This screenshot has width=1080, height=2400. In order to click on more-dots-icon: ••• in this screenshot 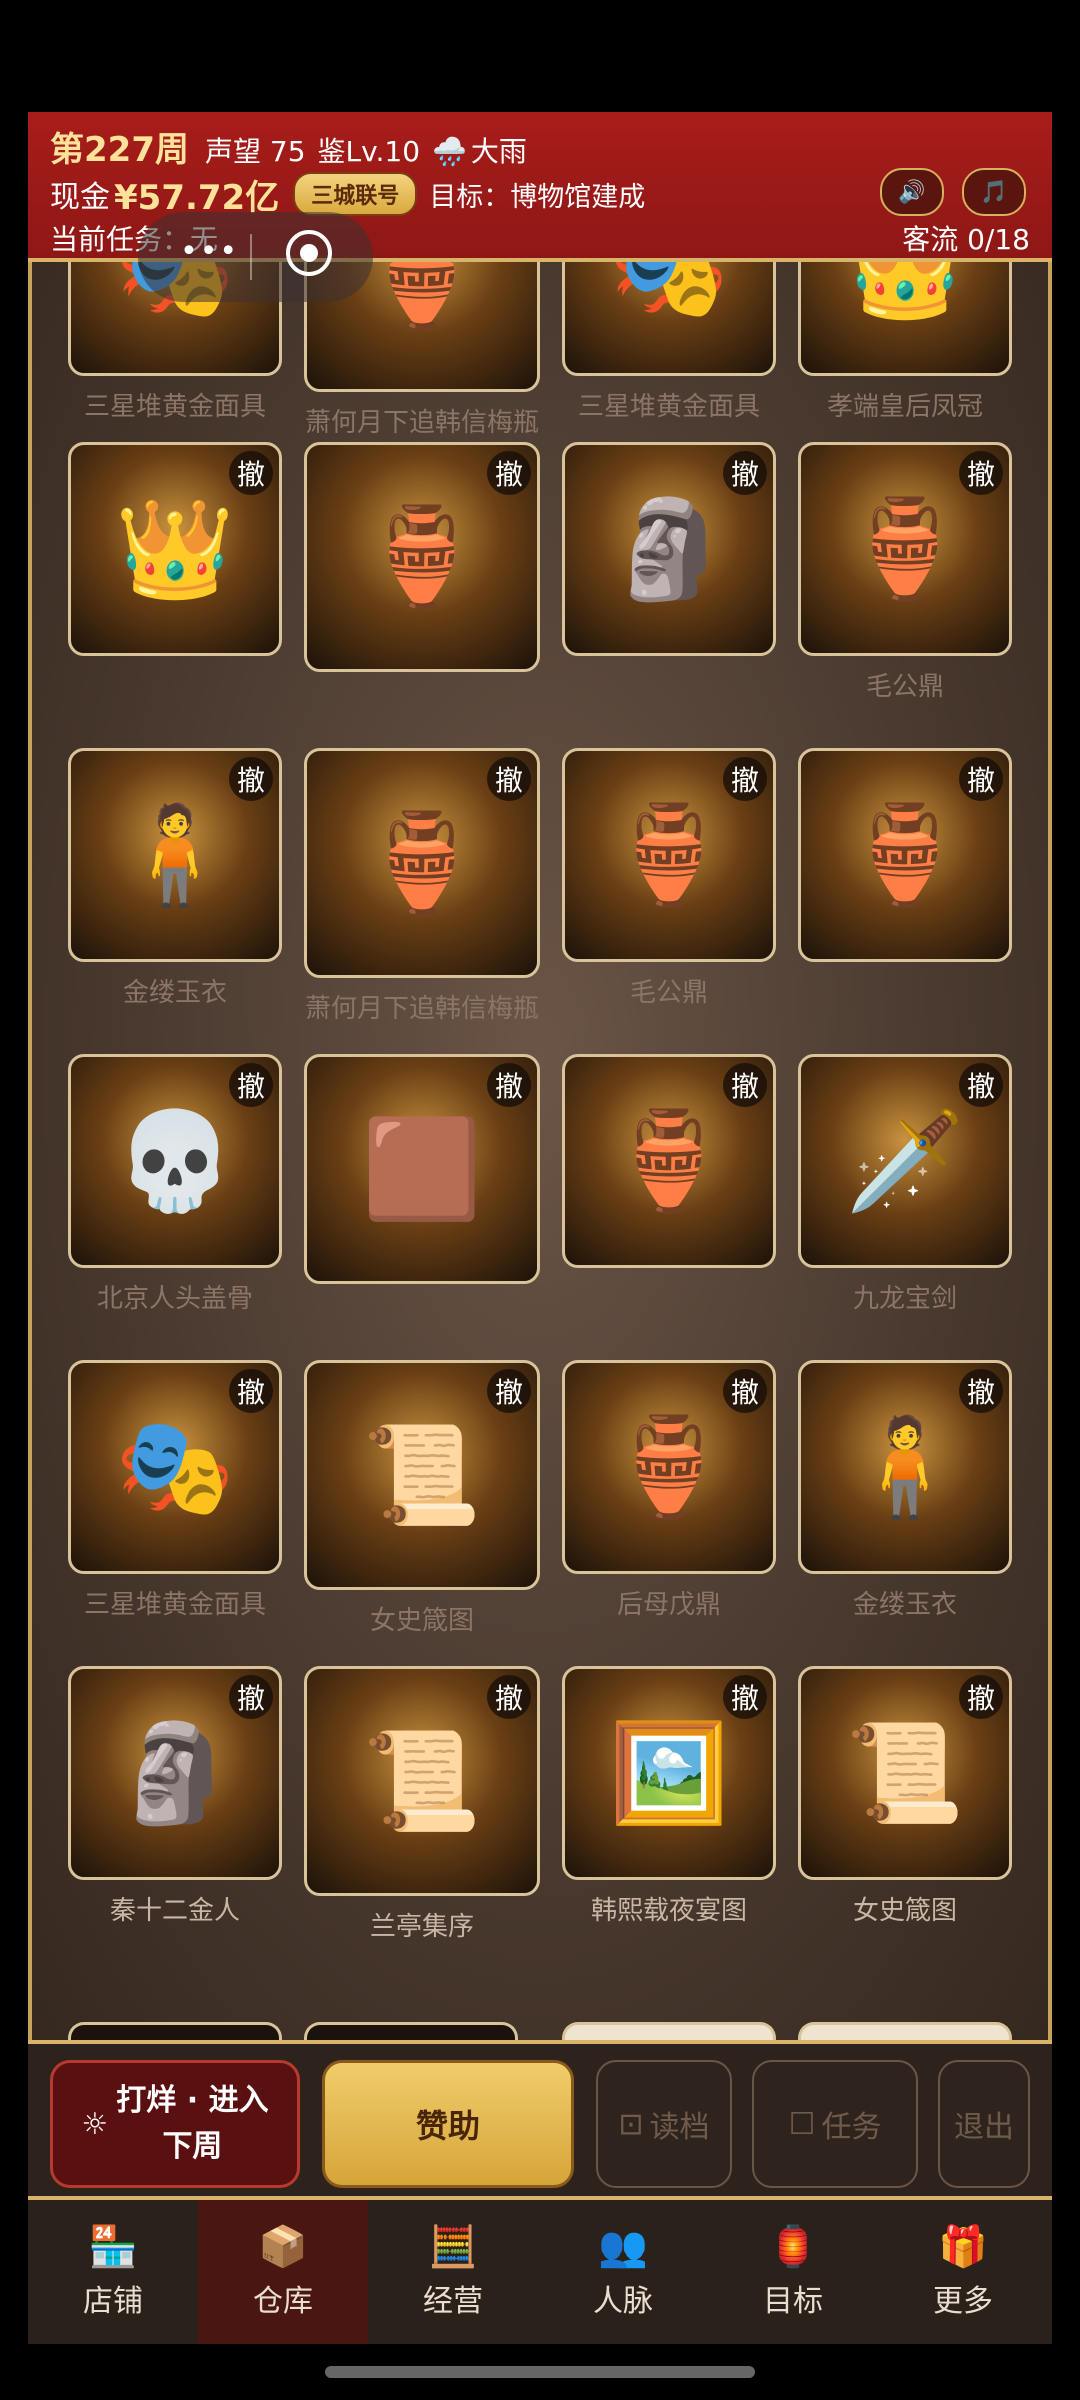, I will do `click(209, 251)`.